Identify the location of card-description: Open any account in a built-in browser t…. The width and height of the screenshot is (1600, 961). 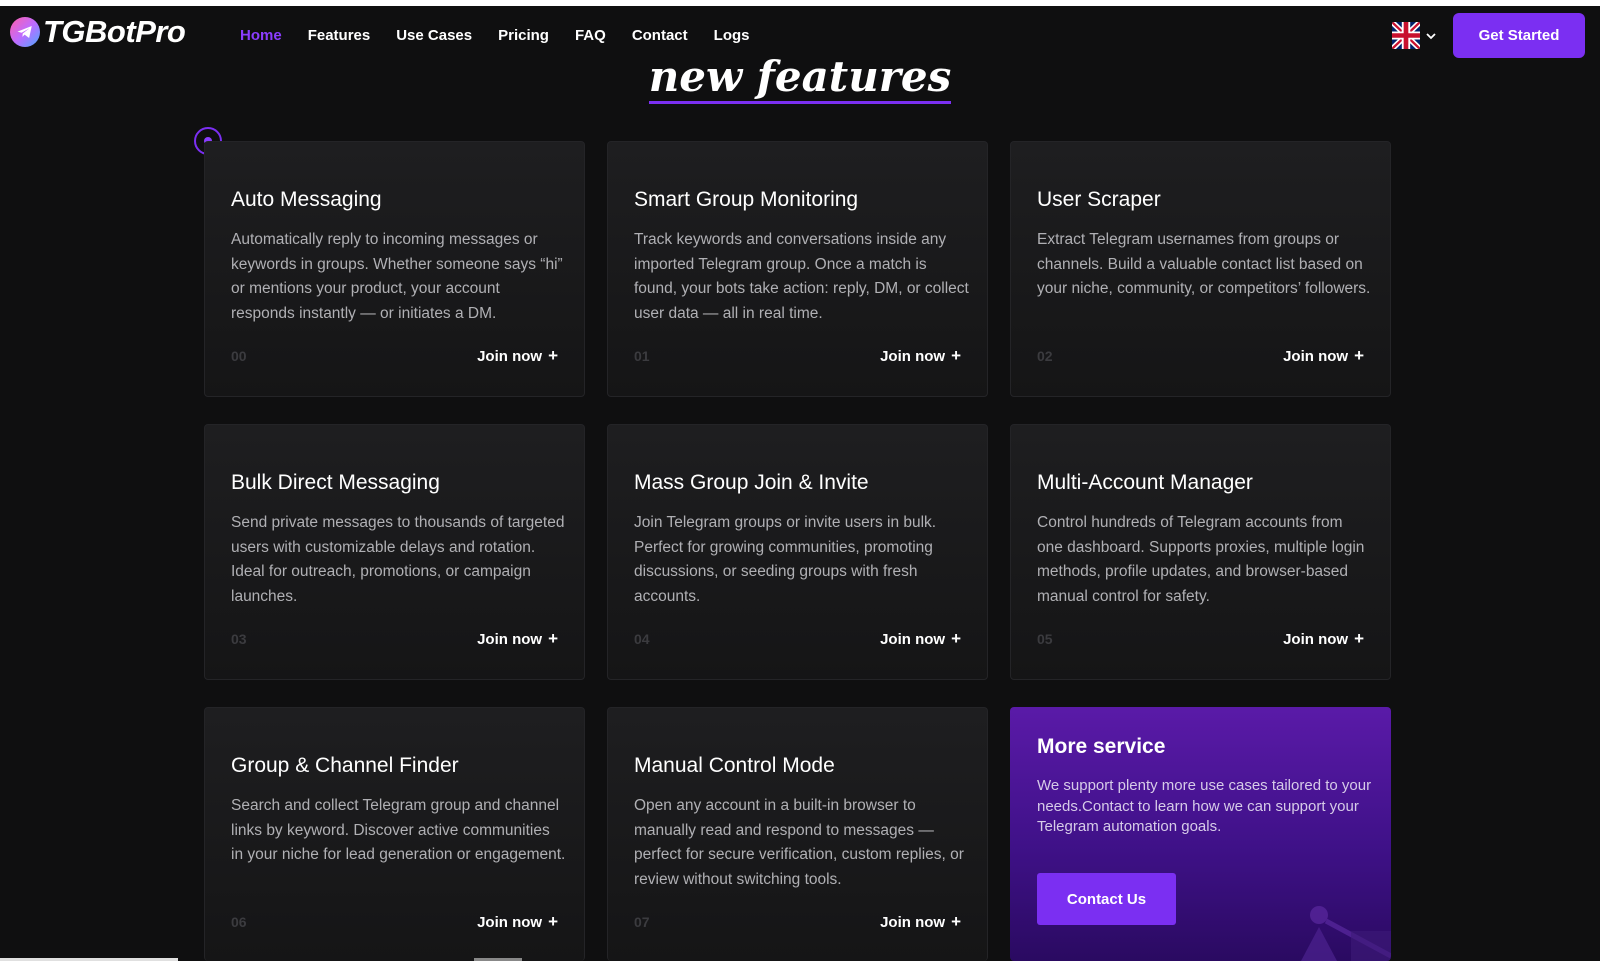
(799, 842).